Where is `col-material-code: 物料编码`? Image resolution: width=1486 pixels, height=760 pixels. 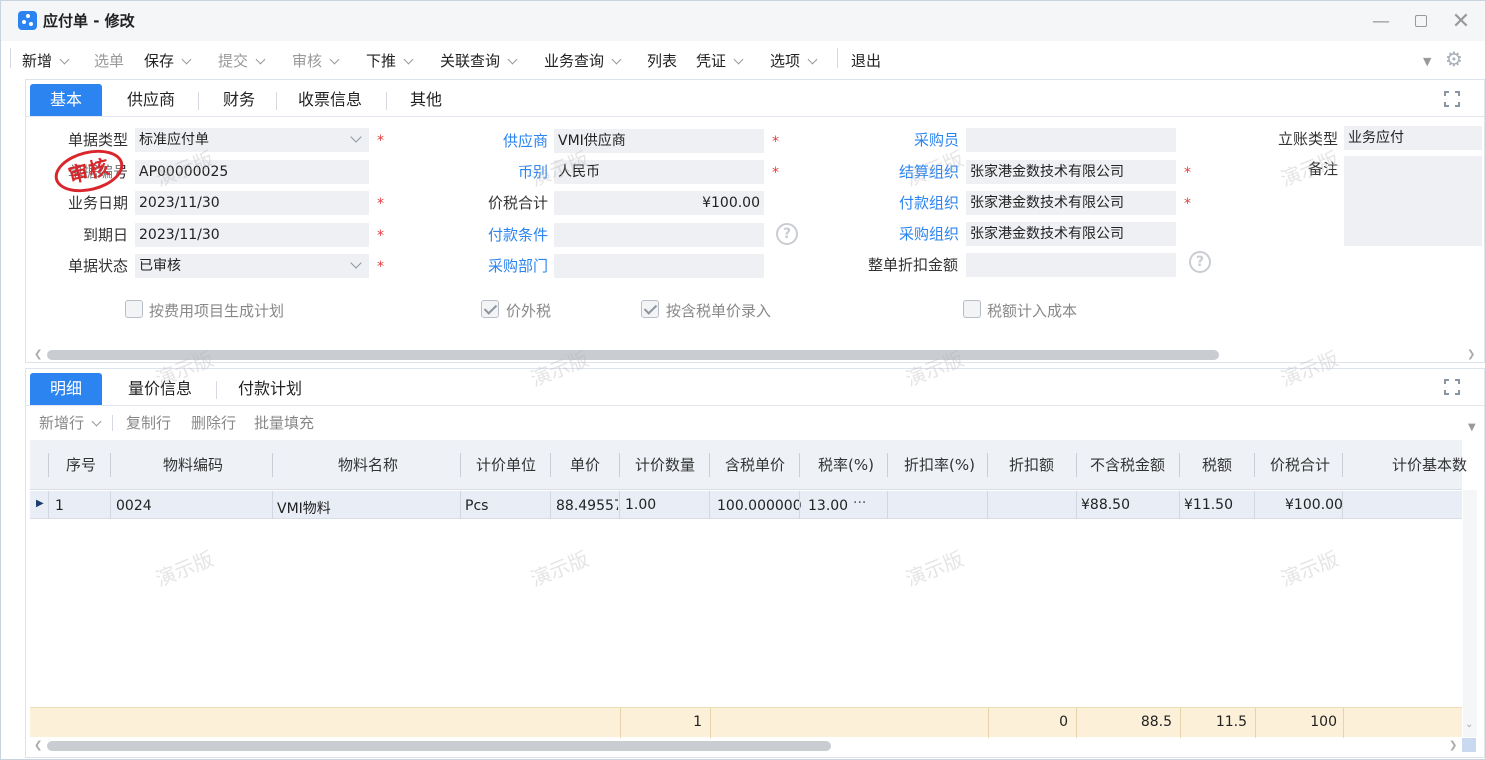 col-material-code: 物料编码 is located at coordinates (193, 464).